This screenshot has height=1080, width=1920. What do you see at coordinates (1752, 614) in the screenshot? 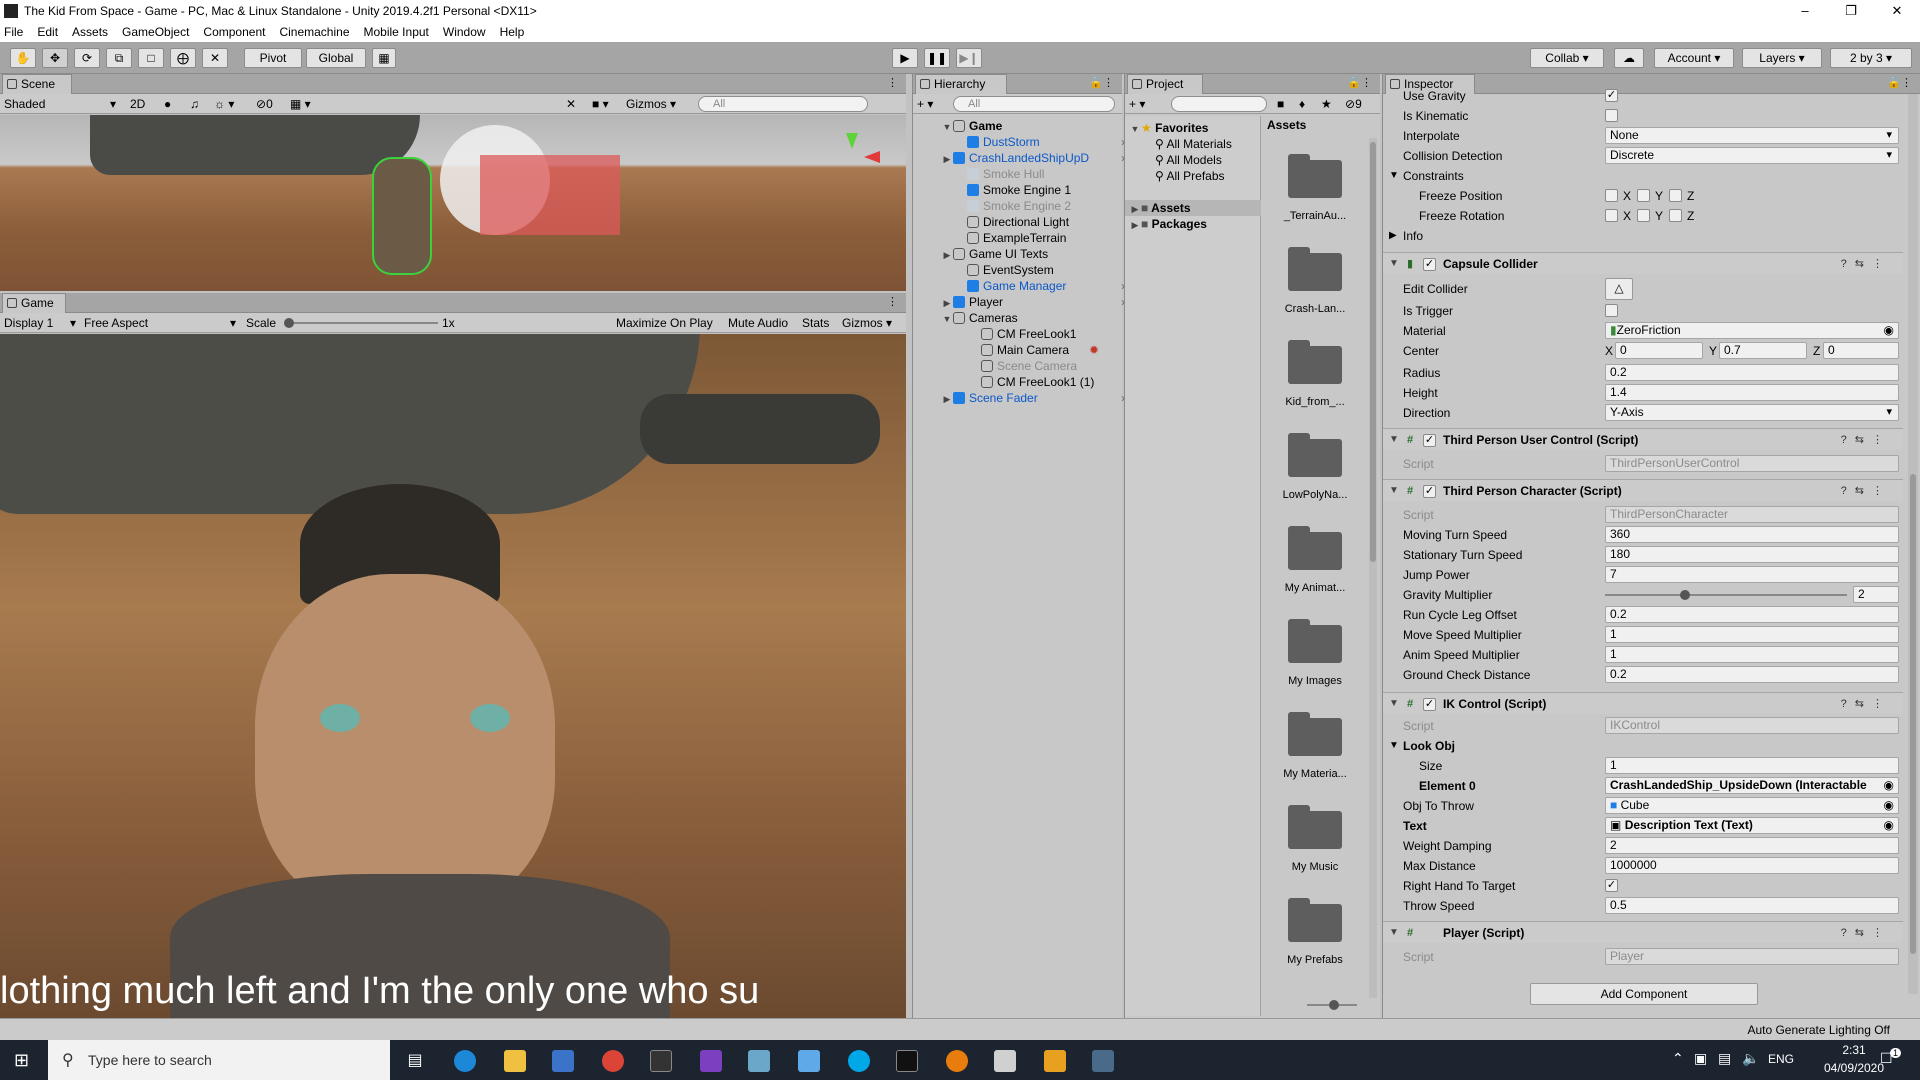
I see `field-value: 0.2` at bounding box center [1752, 614].